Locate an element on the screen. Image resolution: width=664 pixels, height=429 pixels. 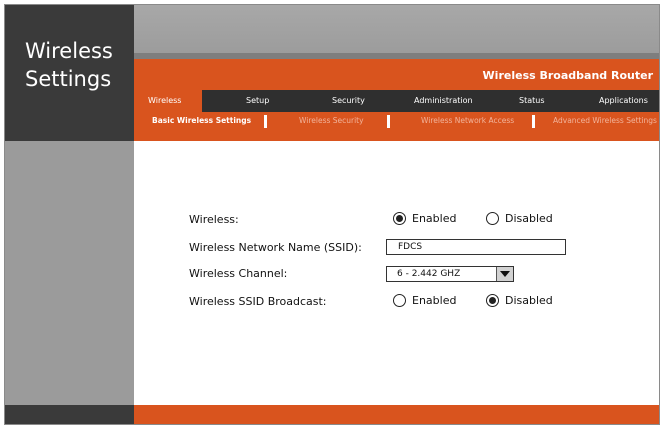
wireless-enabled-label: Enabled is located at coordinates (434, 218).